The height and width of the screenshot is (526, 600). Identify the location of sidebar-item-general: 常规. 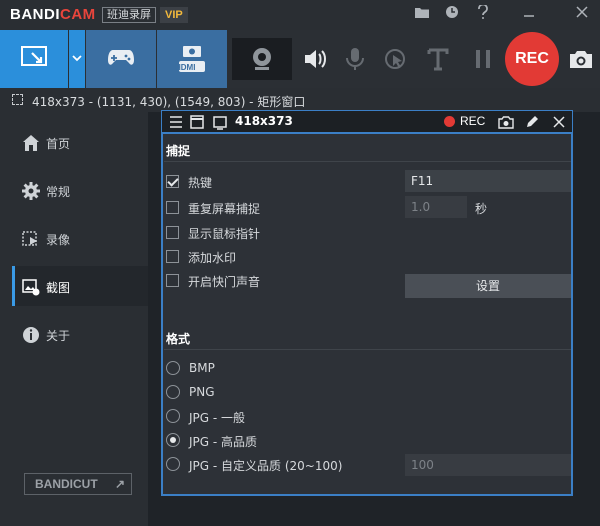
(80, 190).